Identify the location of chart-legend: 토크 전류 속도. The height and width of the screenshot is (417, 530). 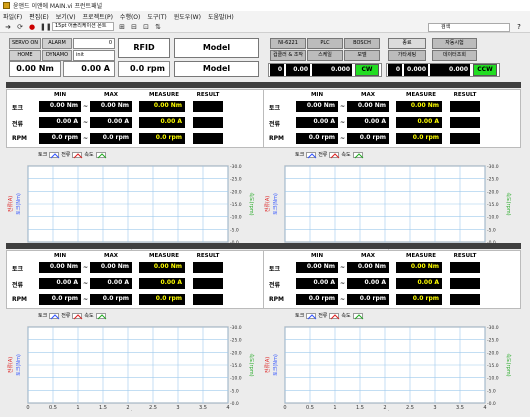
(72, 315).